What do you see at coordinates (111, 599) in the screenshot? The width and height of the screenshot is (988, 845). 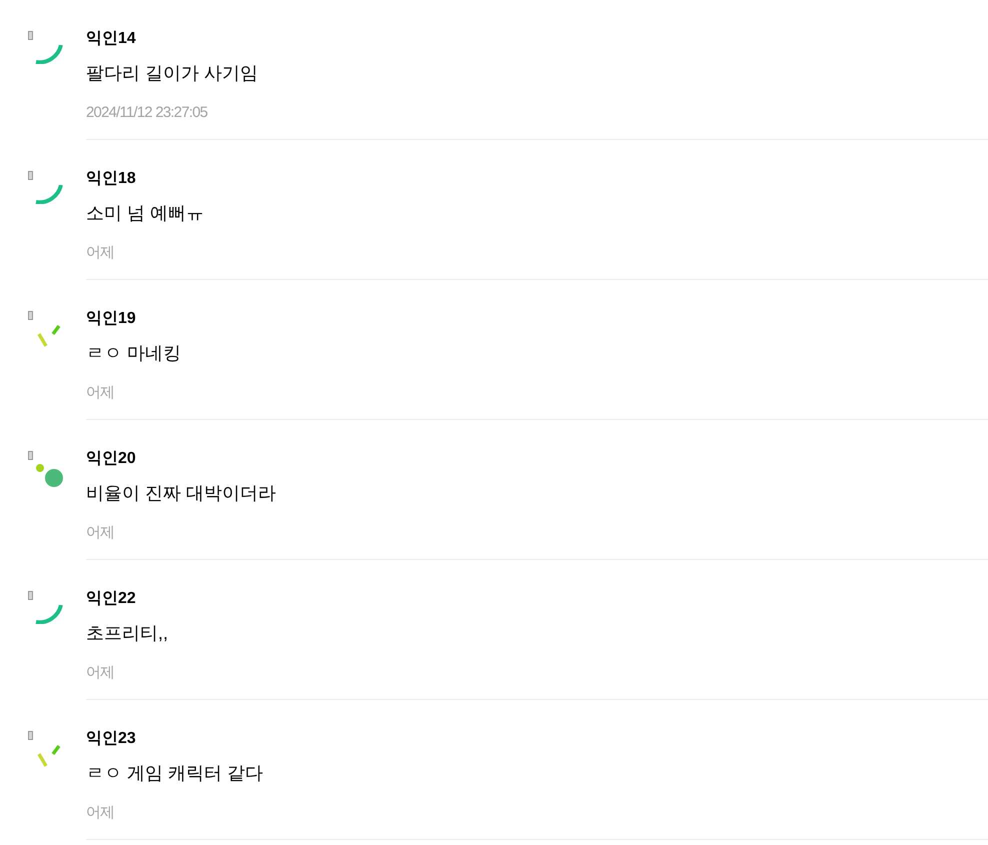 I see `author-name: 익인22` at bounding box center [111, 599].